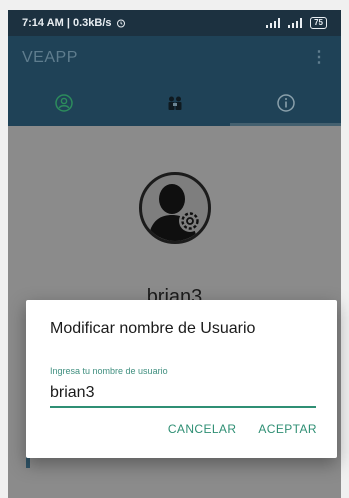 The height and width of the screenshot is (498, 349). Describe the element at coordinates (174, 23) in the screenshot. I see `status-bar: 7:14 AM | 0.3kB/s 75` at that location.